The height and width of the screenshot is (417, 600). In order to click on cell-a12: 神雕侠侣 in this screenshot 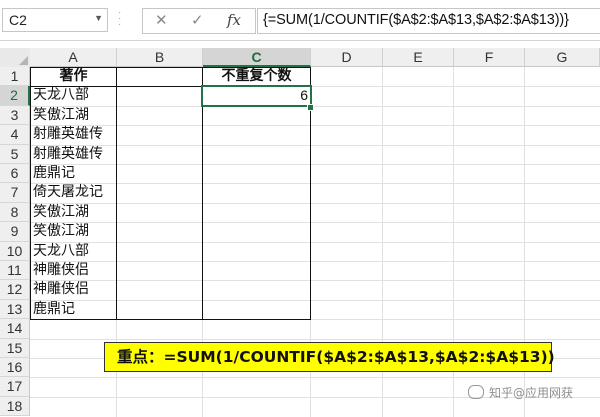, I will do `click(75, 289)`.